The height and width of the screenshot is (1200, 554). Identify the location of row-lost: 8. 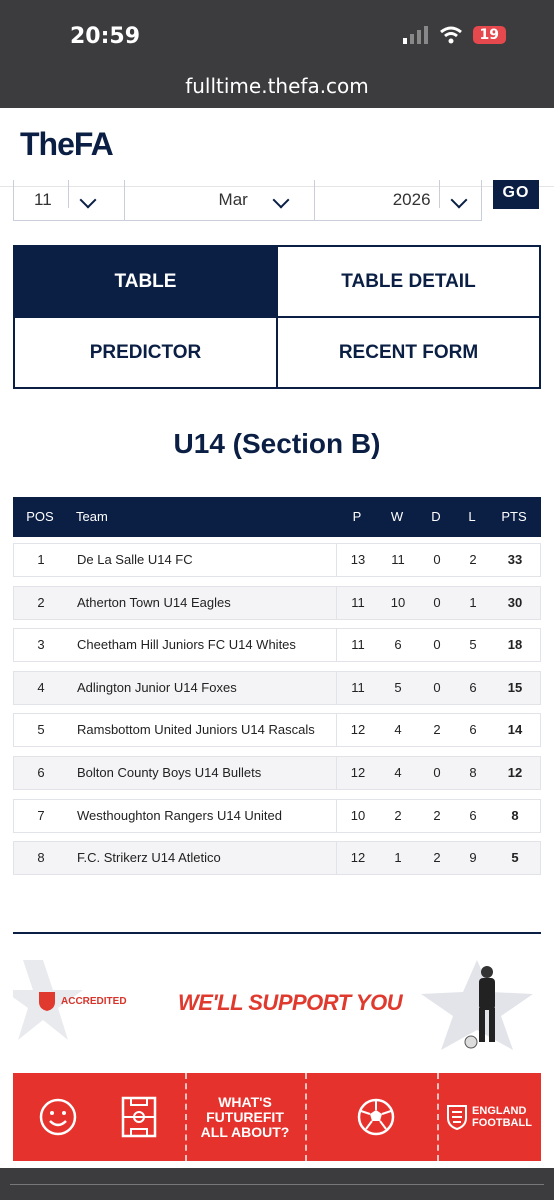
(473, 772).